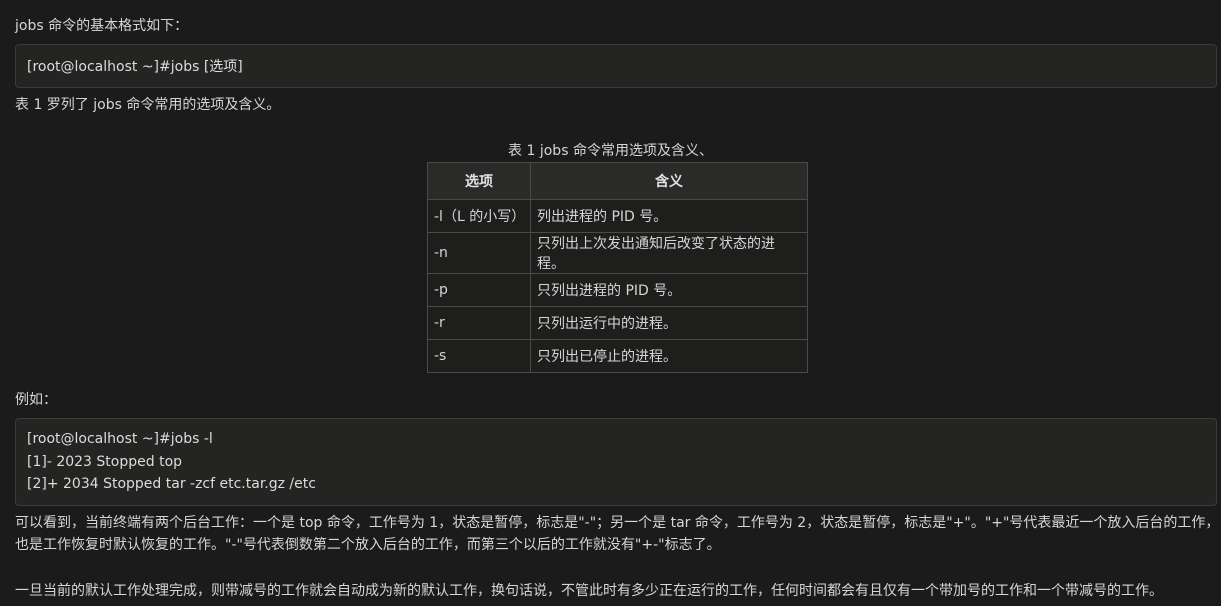  Describe the element at coordinates (669, 323) in the screenshot. I see `table-cell-meaning: 只列出运行中的进程。` at that location.